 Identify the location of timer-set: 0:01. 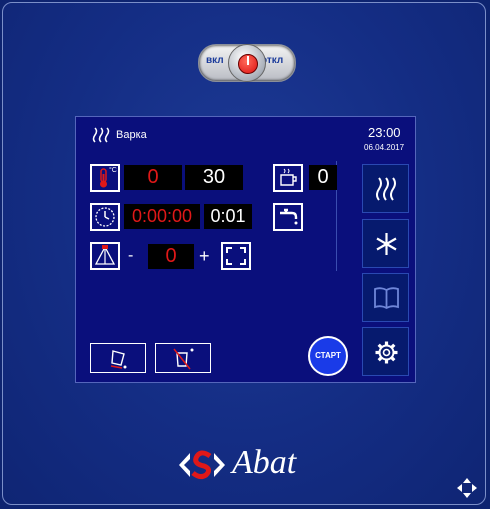
(228, 216).